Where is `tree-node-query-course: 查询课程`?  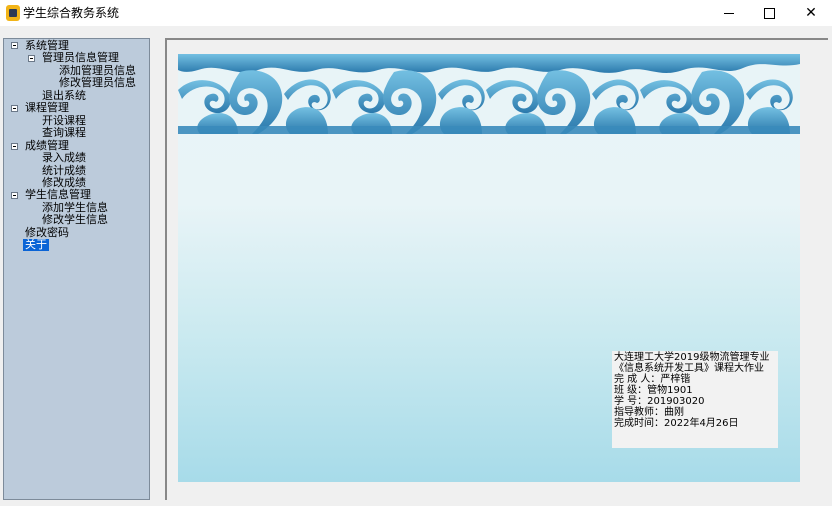
tree-node-query-course: 查询课程 is located at coordinates (64, 133).